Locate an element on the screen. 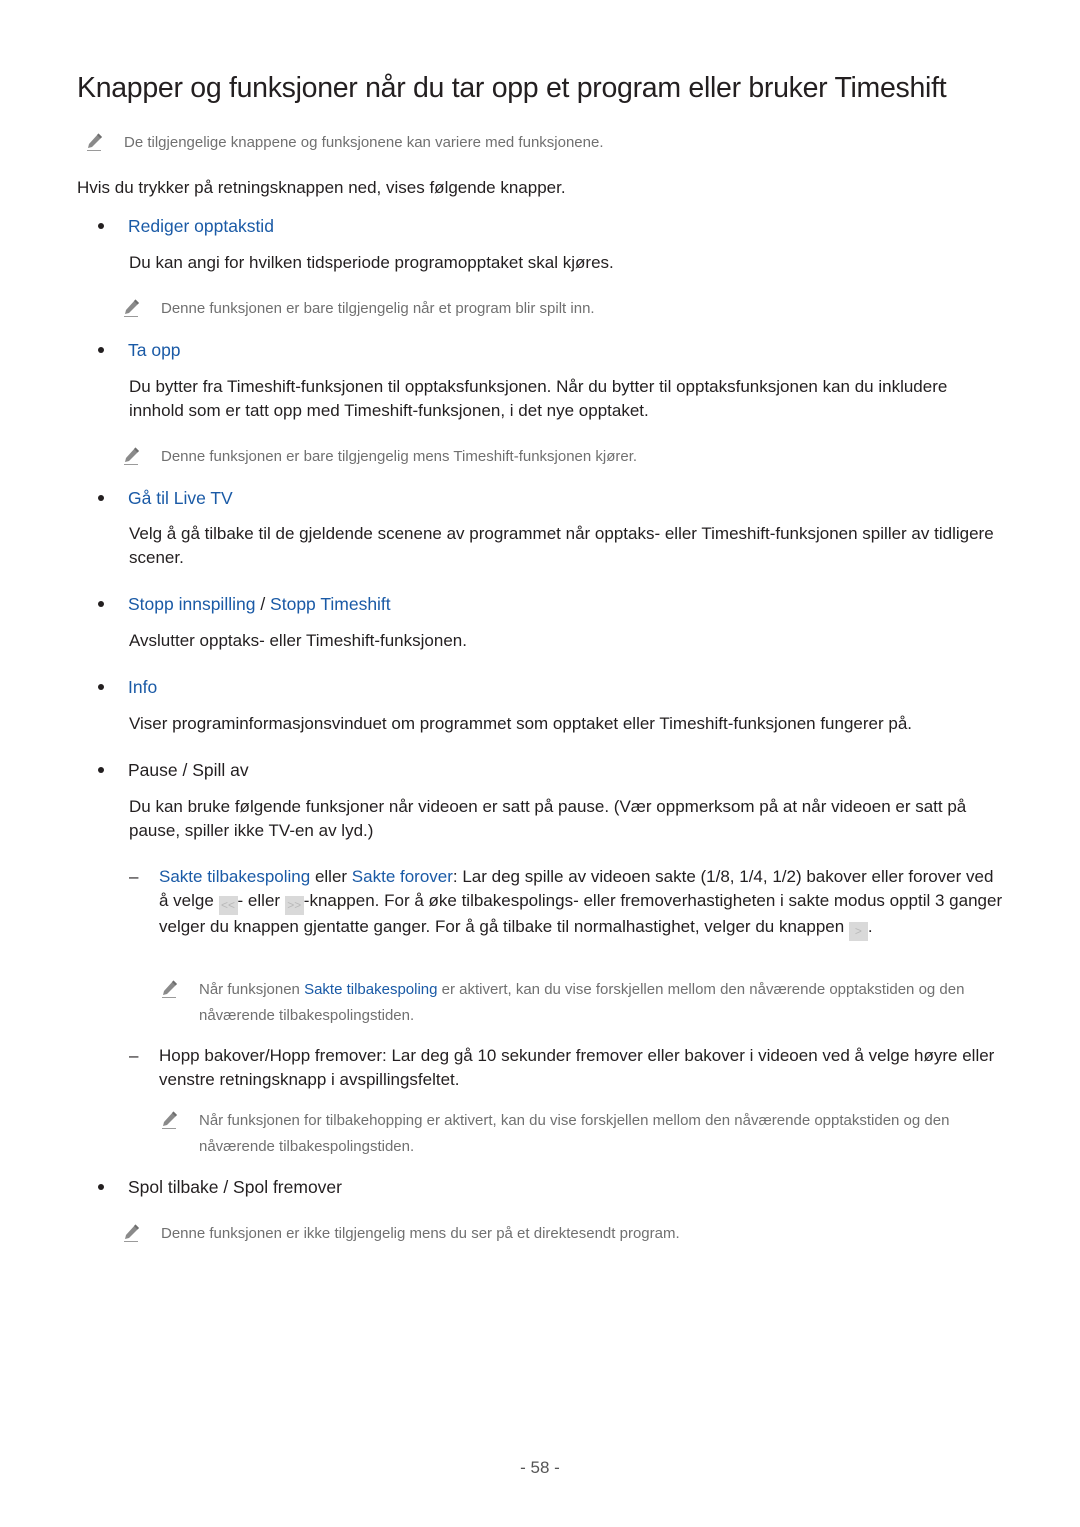  list-item-go-to-live-tv: Gå til Live TV is located at coordinates (165, 498).